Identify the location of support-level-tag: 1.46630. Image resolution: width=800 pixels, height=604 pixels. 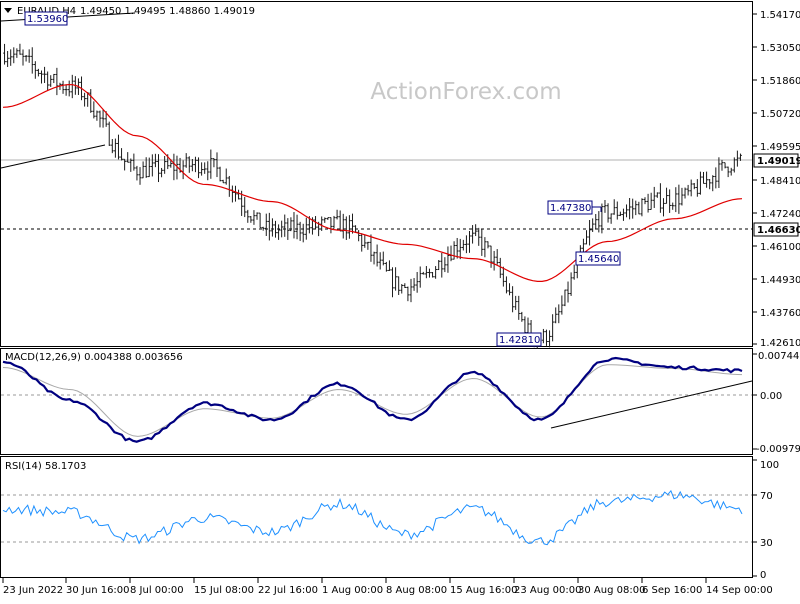
(776, 229).